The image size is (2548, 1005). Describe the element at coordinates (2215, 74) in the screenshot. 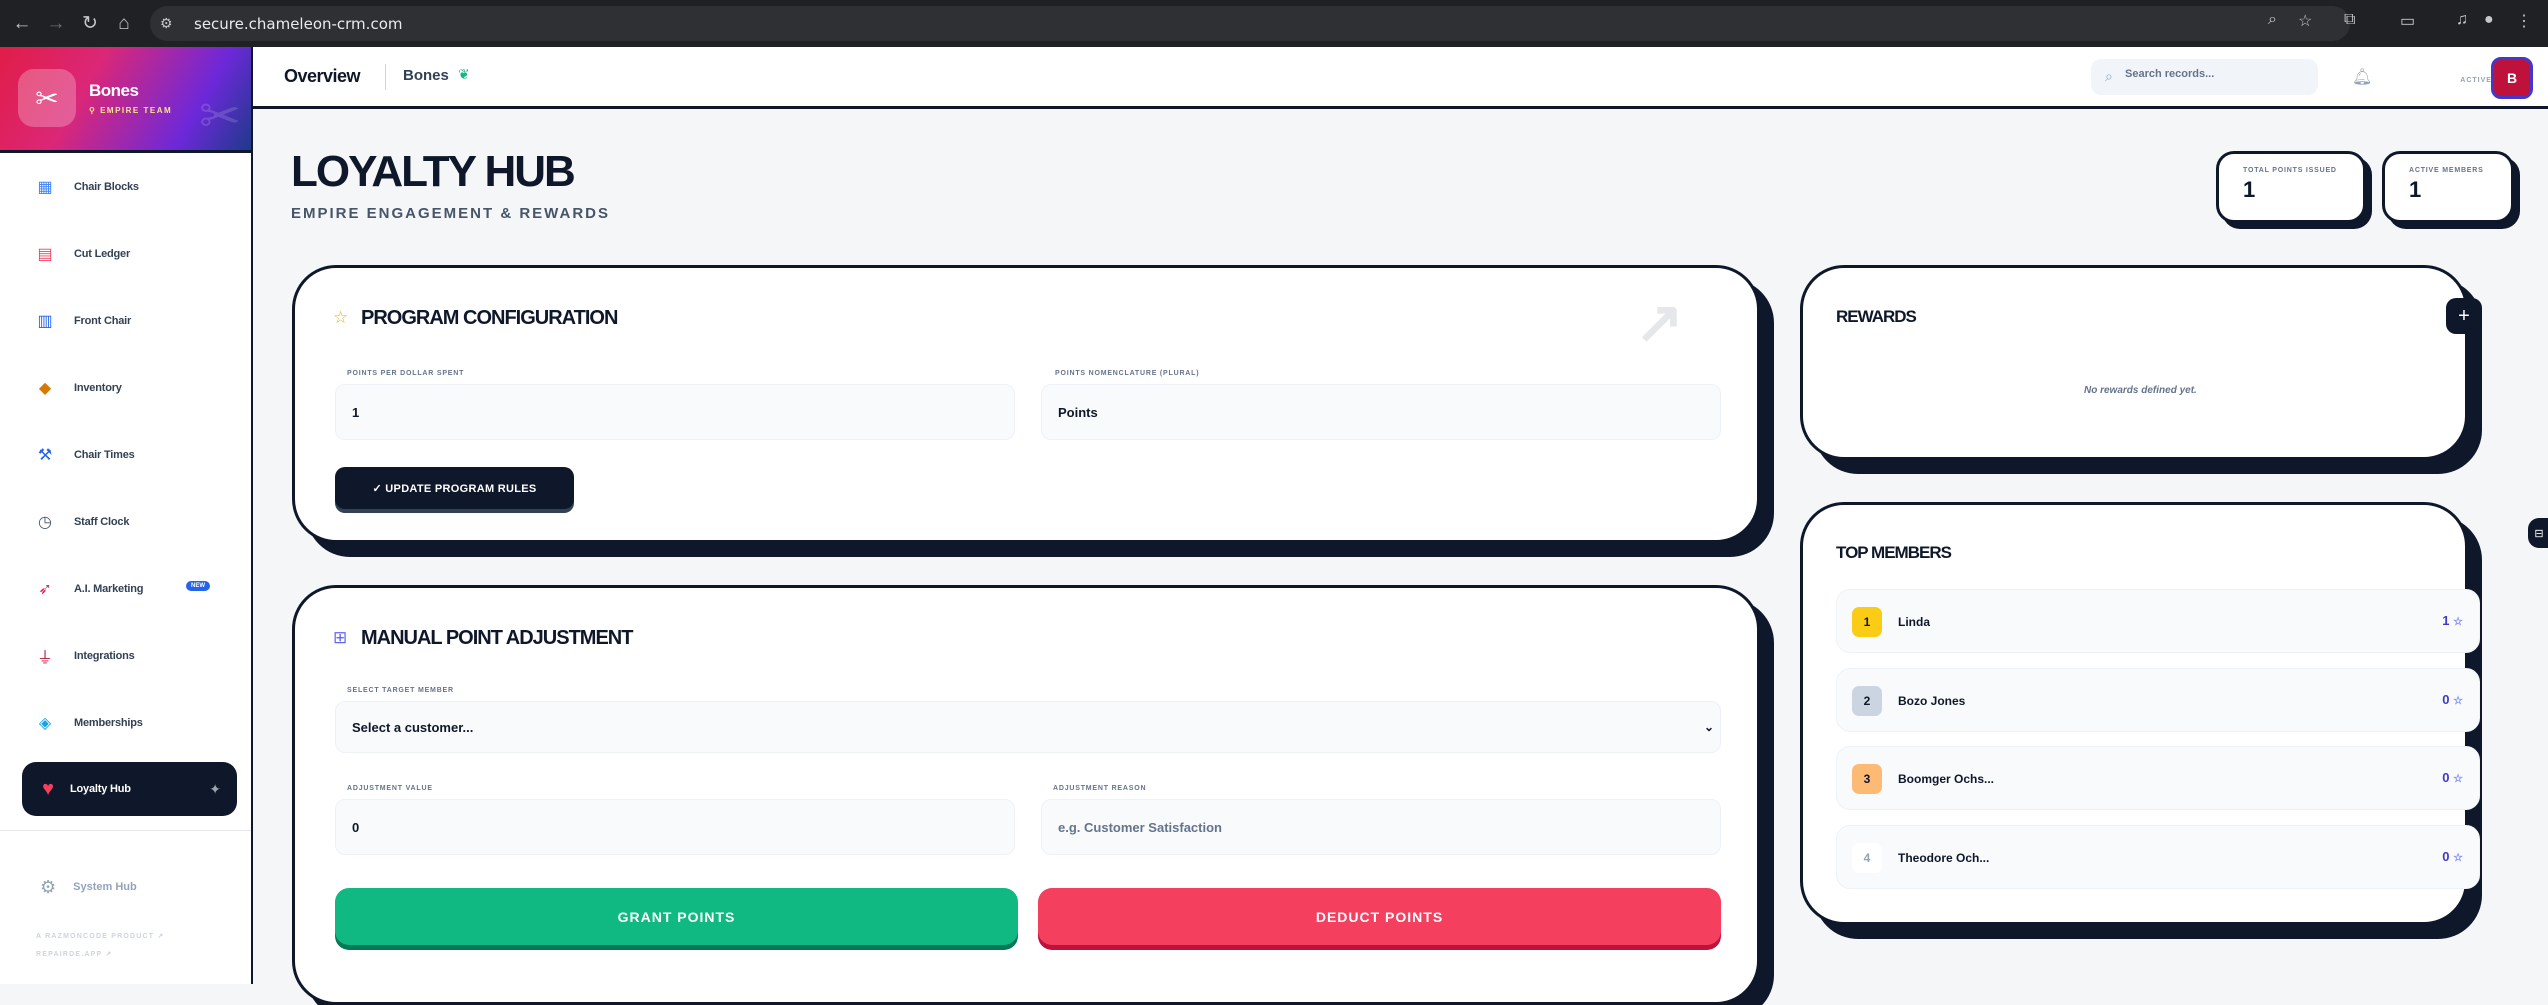

I see `search-input` at that location.